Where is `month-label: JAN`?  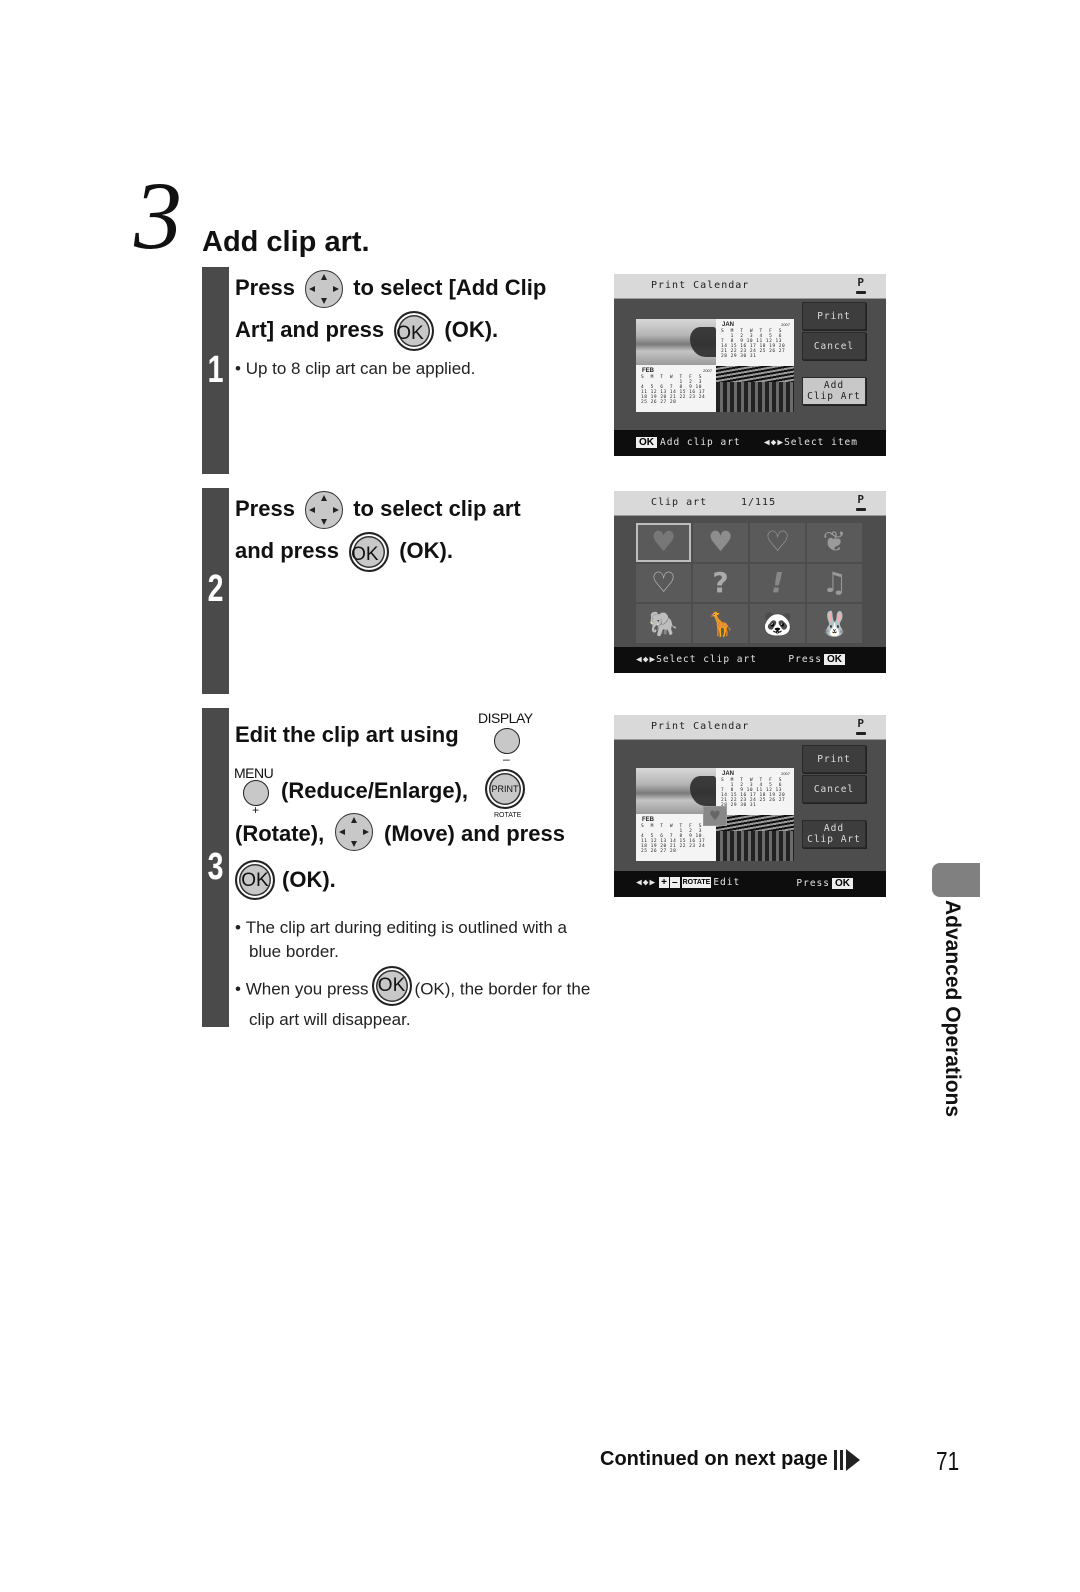
month-label: JAN is located at coordinates (728, 325).